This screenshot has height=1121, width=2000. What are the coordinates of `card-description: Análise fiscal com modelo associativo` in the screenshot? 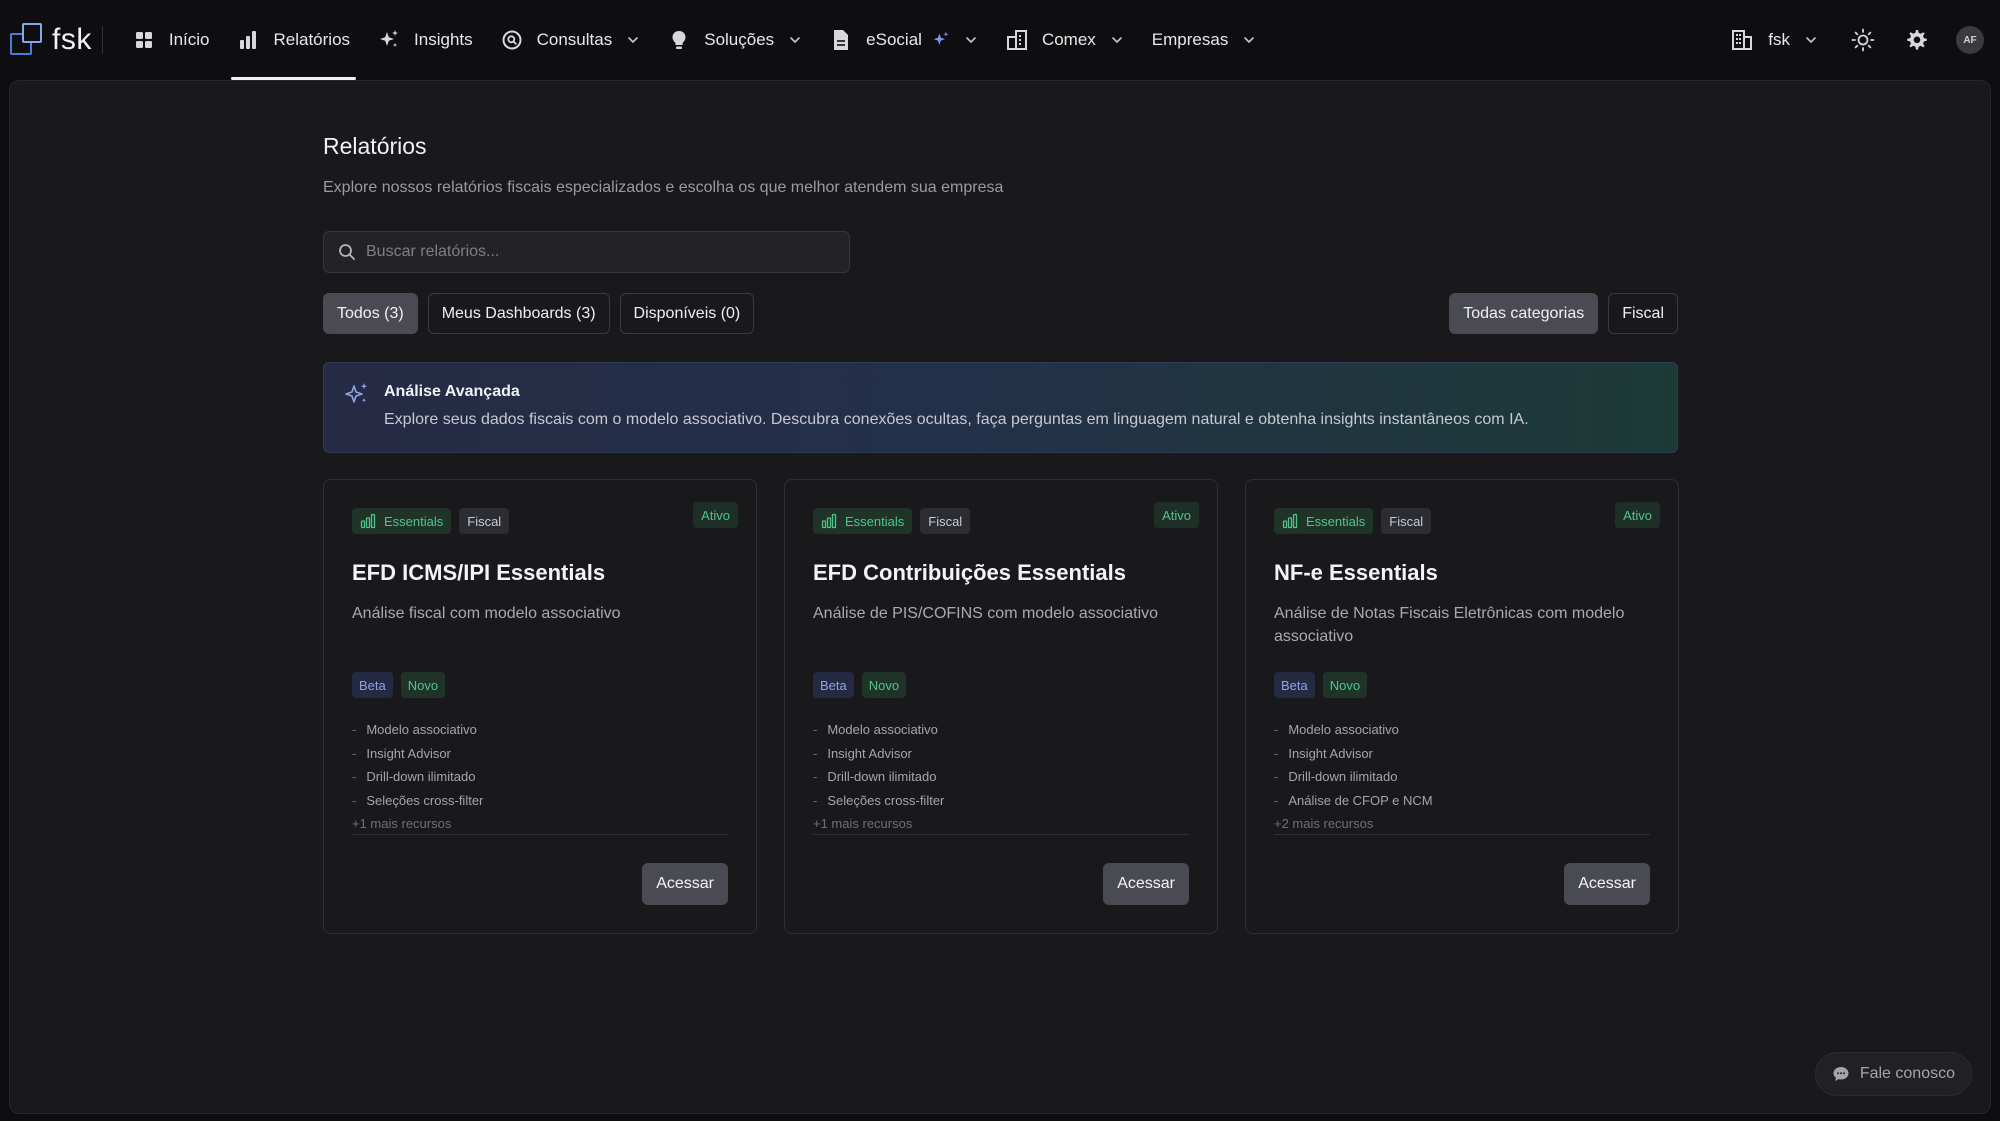 It's located at (486, 613).